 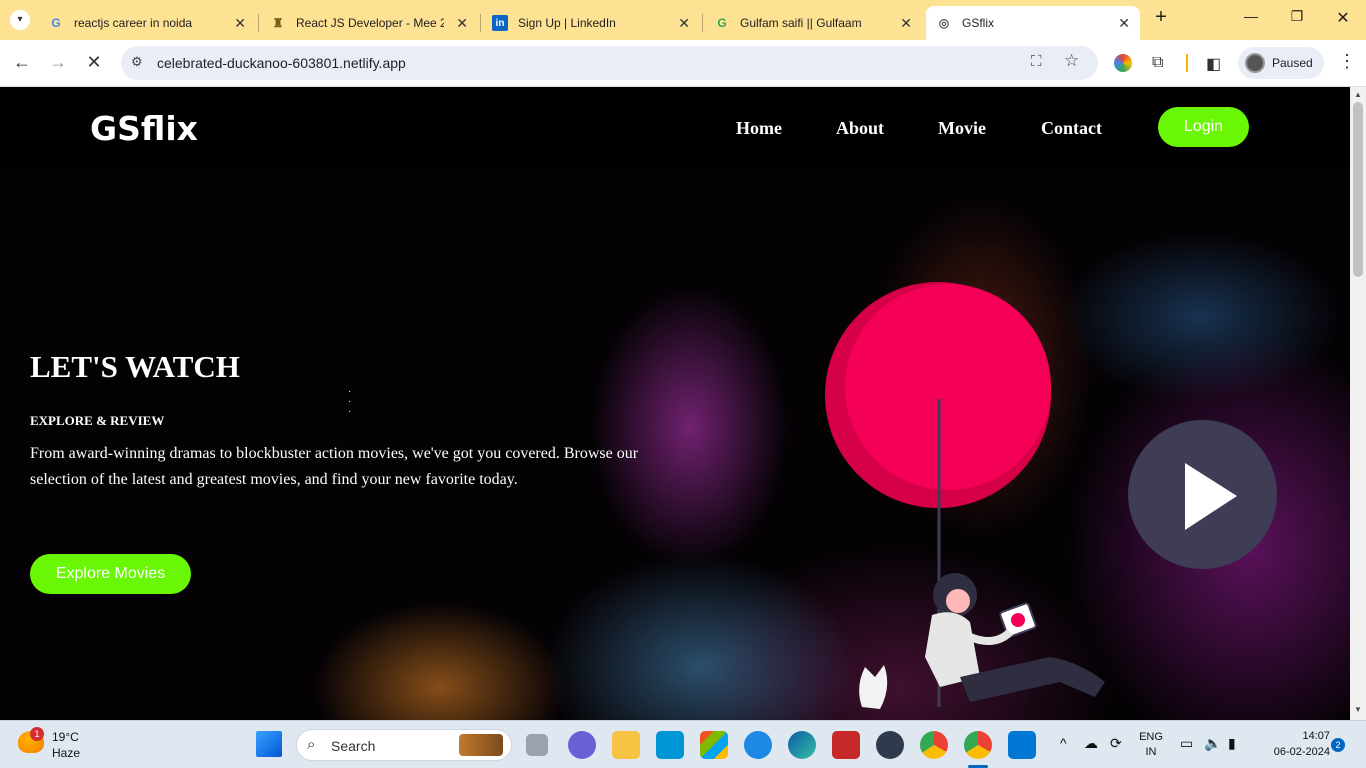 What do you see at coordinates (481, 745) in the screenshot?
I see `search-highlight-icon` at bounding box center [481, 745].